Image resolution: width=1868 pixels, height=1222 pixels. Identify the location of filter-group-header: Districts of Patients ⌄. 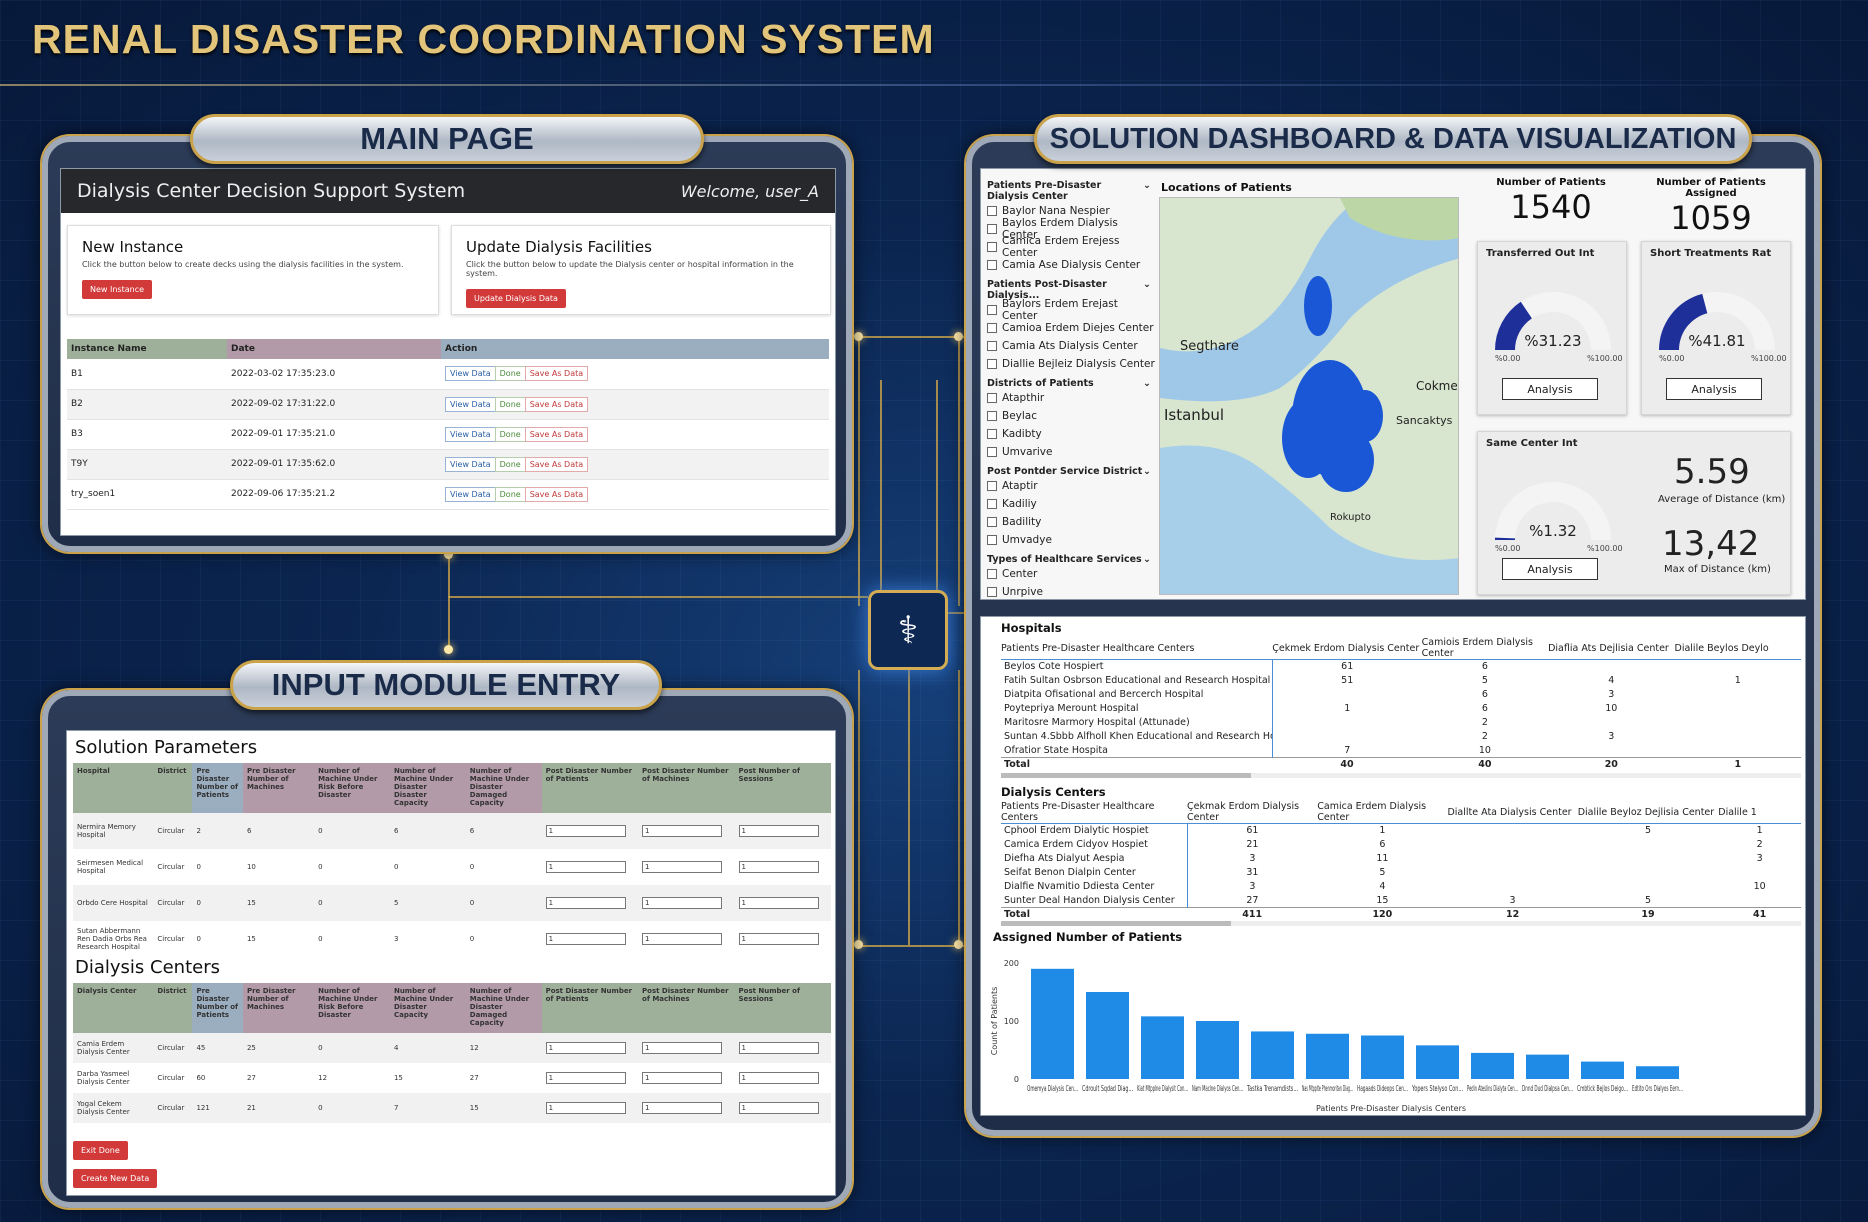
(1071, 383).